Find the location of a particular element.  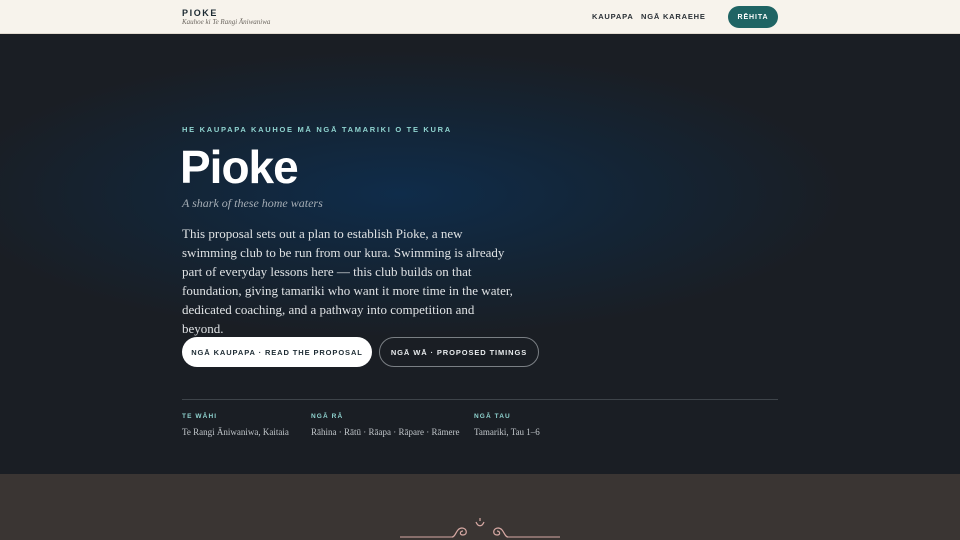

meta-label: TE WĀHI is located at coordinates (200, 416).